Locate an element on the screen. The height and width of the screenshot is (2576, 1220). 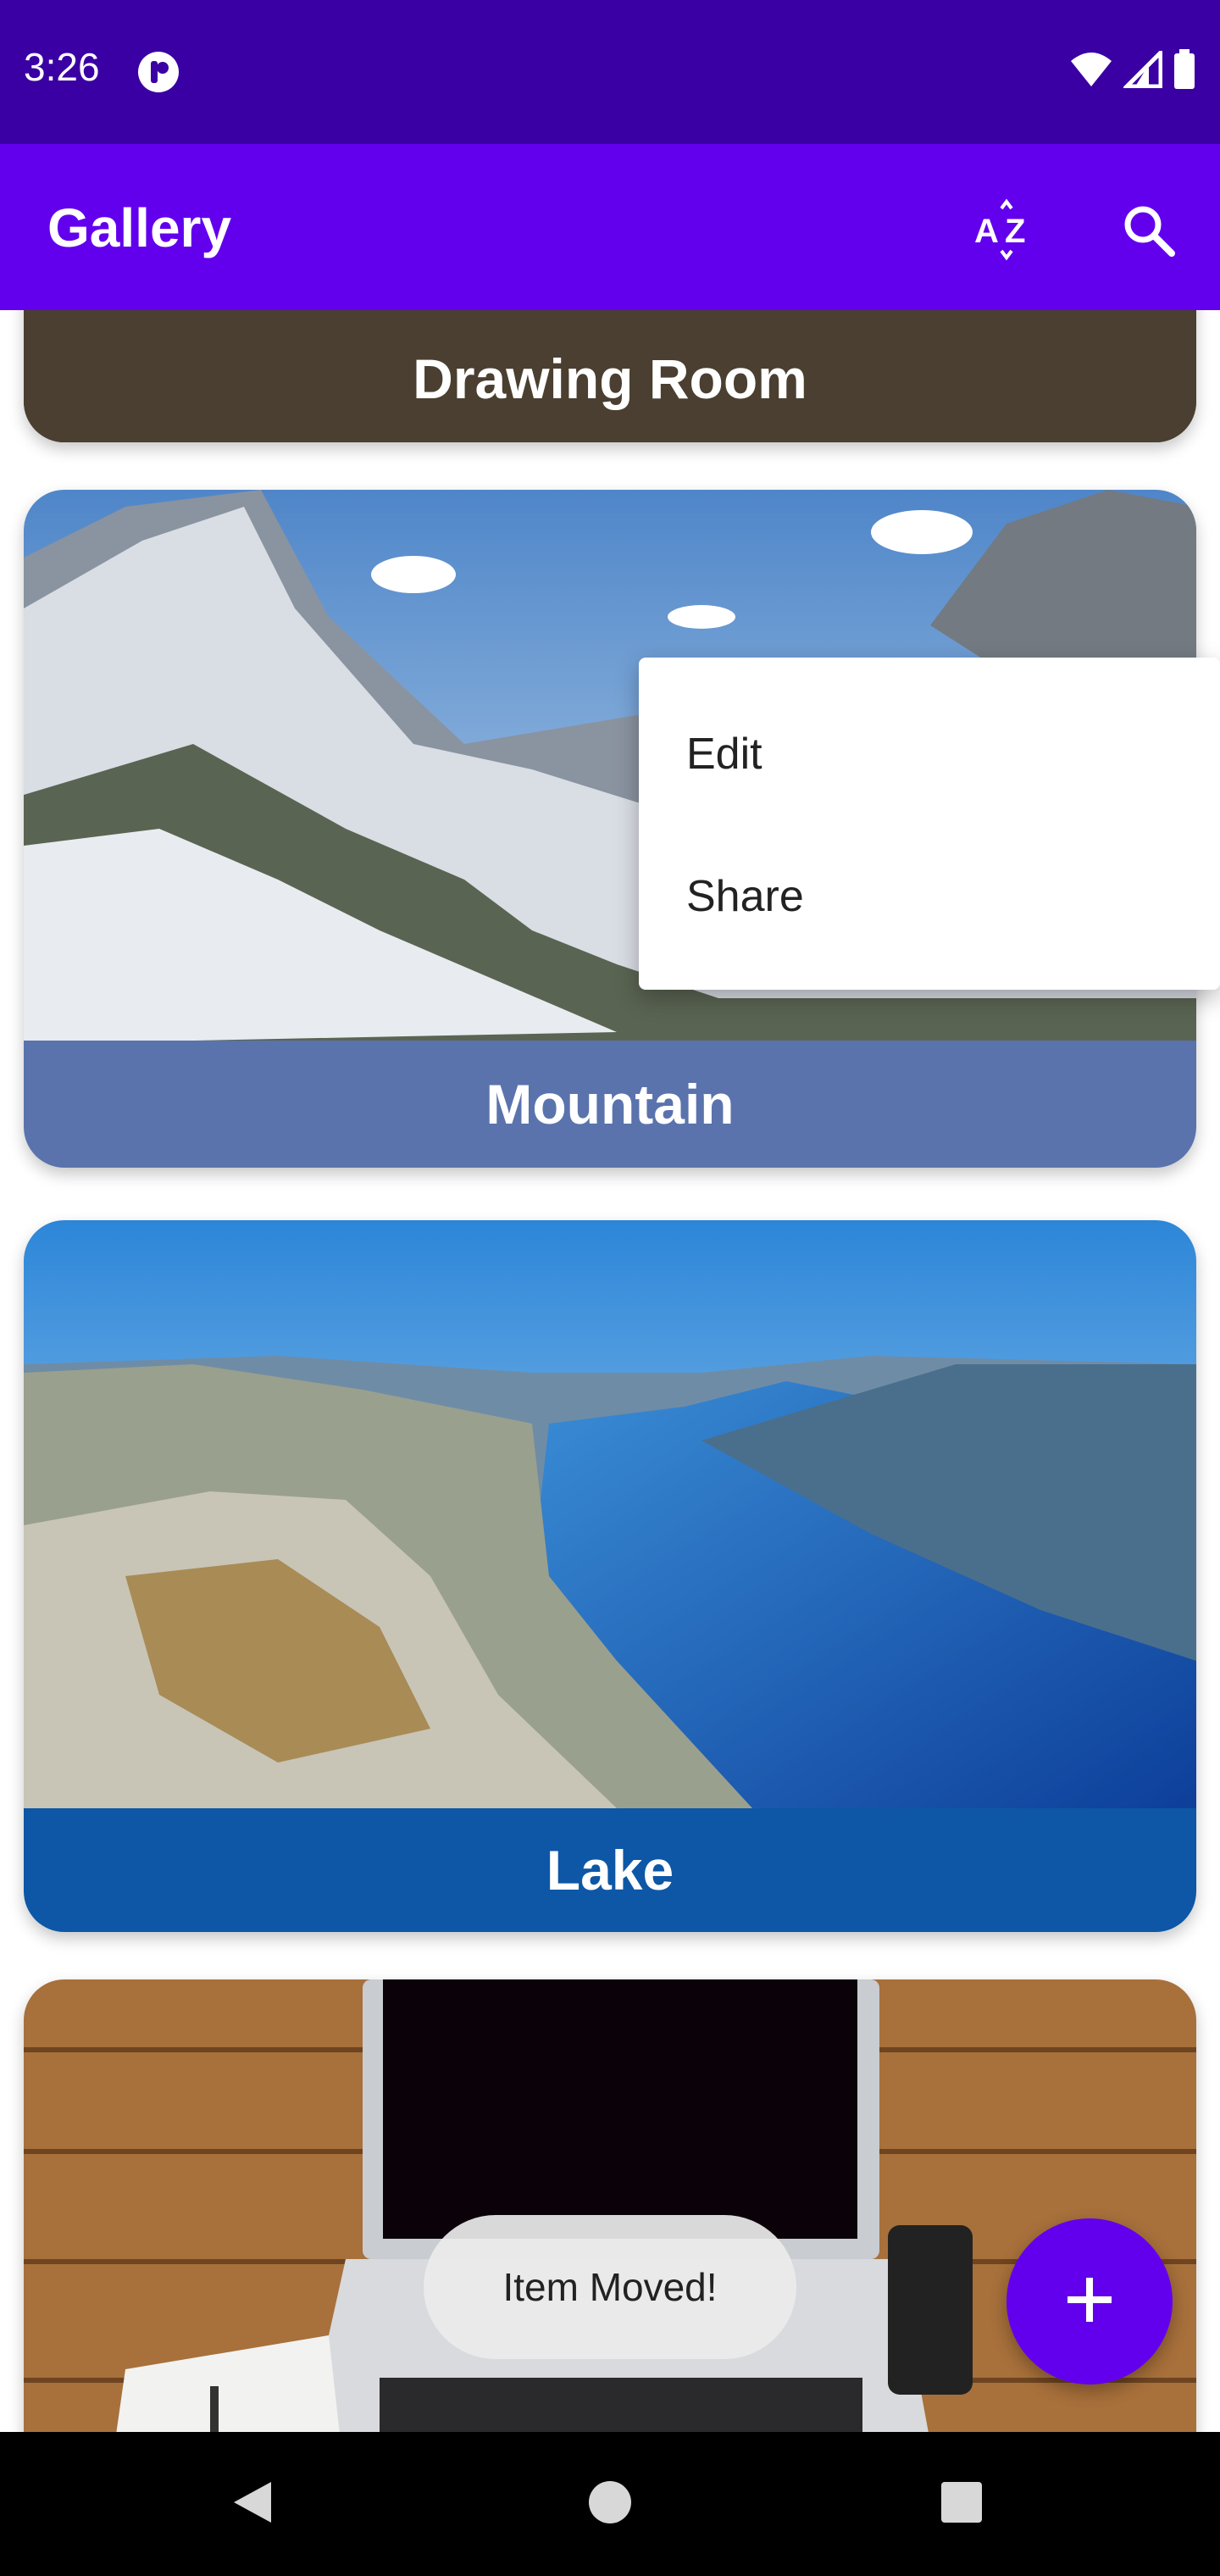
nav-recents-button is located at coordinates (961, 2504).